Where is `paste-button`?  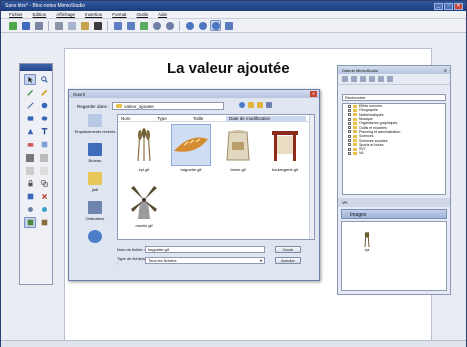
paste-button is located at coordinates (84, 25).